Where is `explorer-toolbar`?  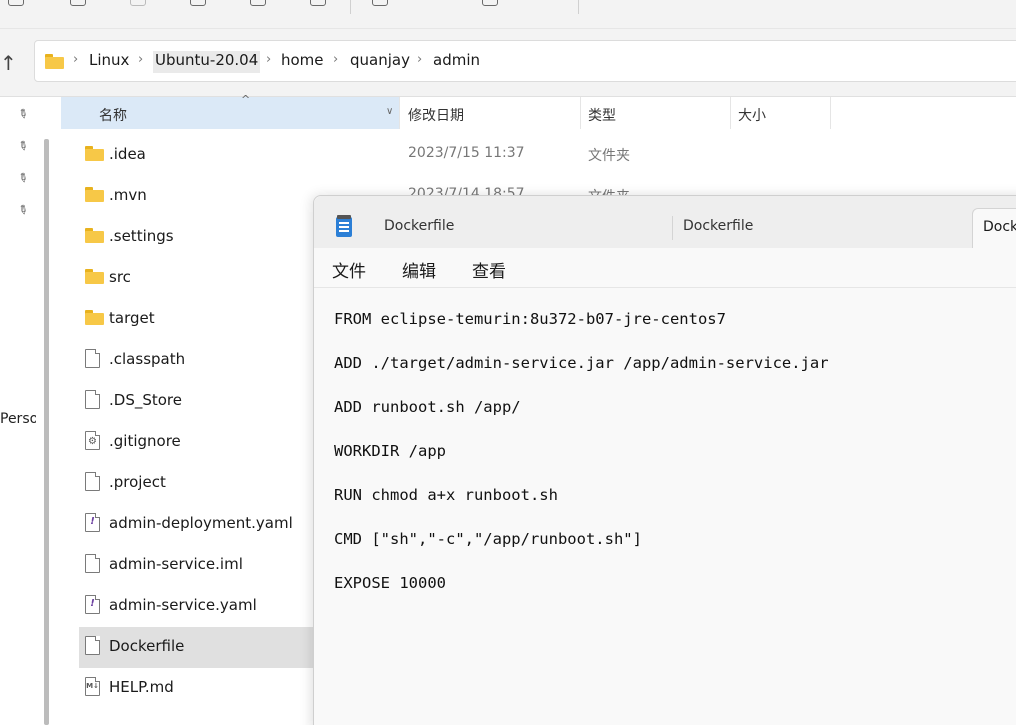
explorer-toolbar is located at coordinates (508, 14).